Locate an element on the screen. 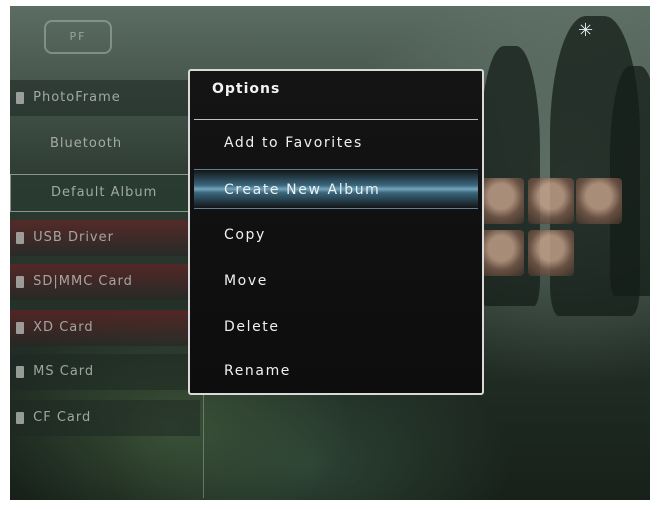 The height and width of the screenshot is (509, 660). sidebar-item-sd-mmc-card: SD|MMC Card is located at coordinates (105, 282).